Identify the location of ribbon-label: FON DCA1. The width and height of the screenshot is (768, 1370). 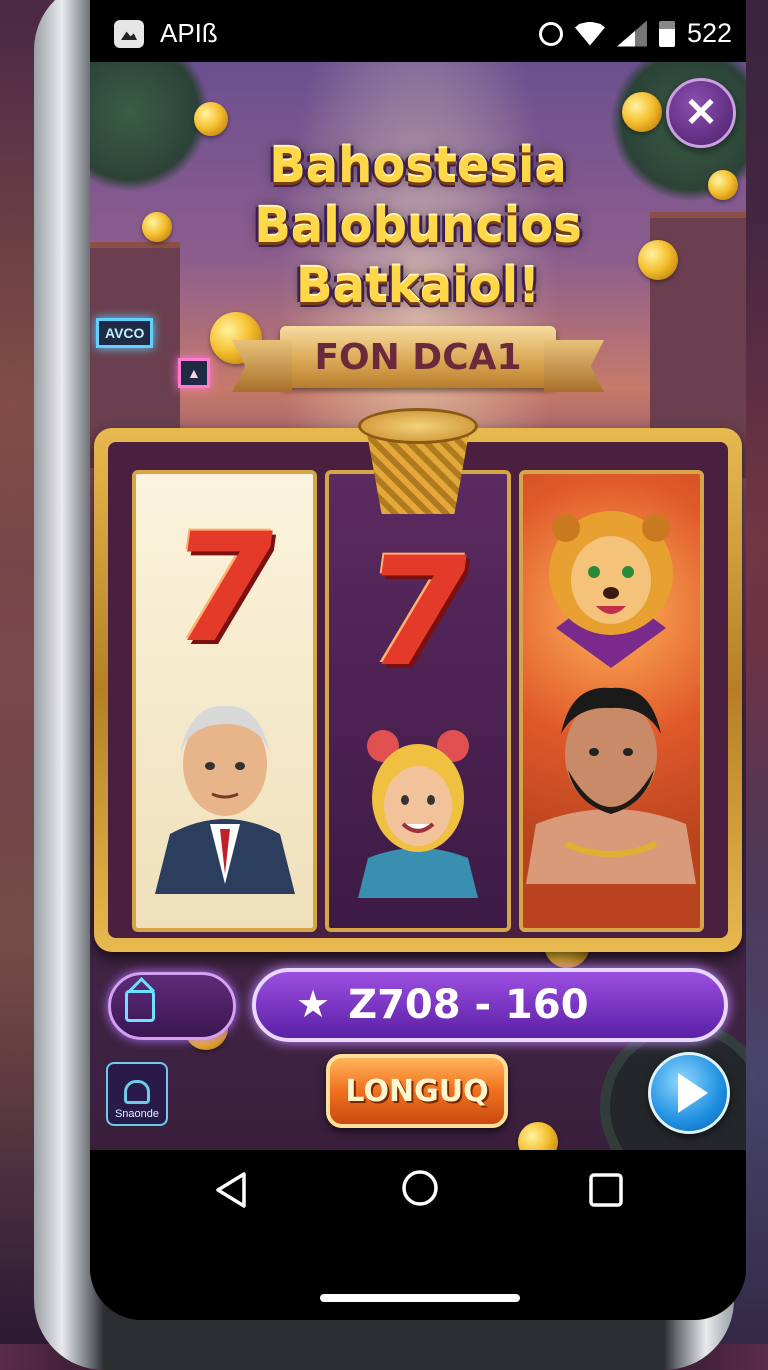
(418, 357).